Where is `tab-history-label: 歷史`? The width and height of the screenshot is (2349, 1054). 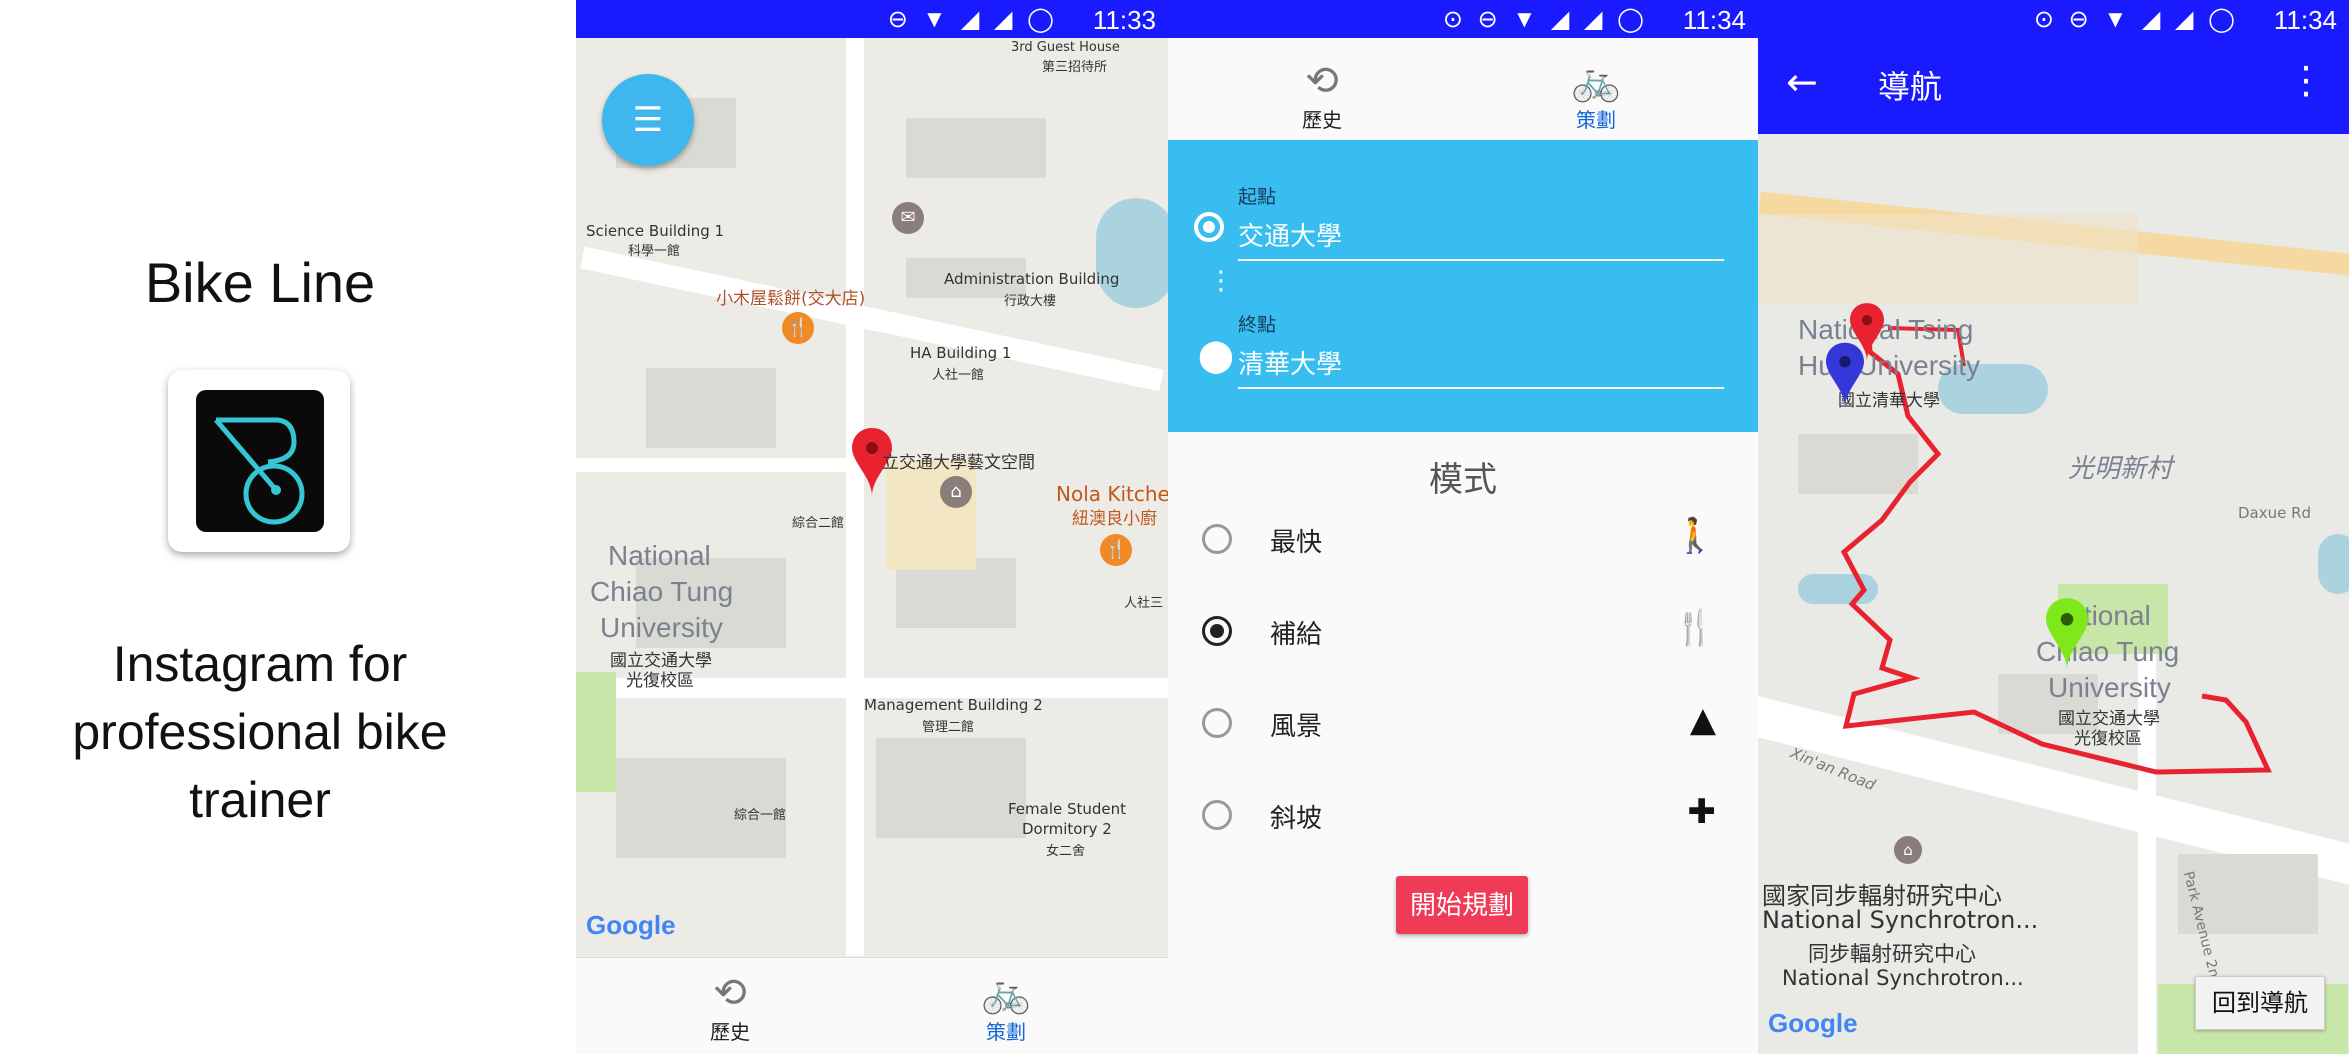 tab-history-label: 歷史 is located at coordinates (1322, 120).